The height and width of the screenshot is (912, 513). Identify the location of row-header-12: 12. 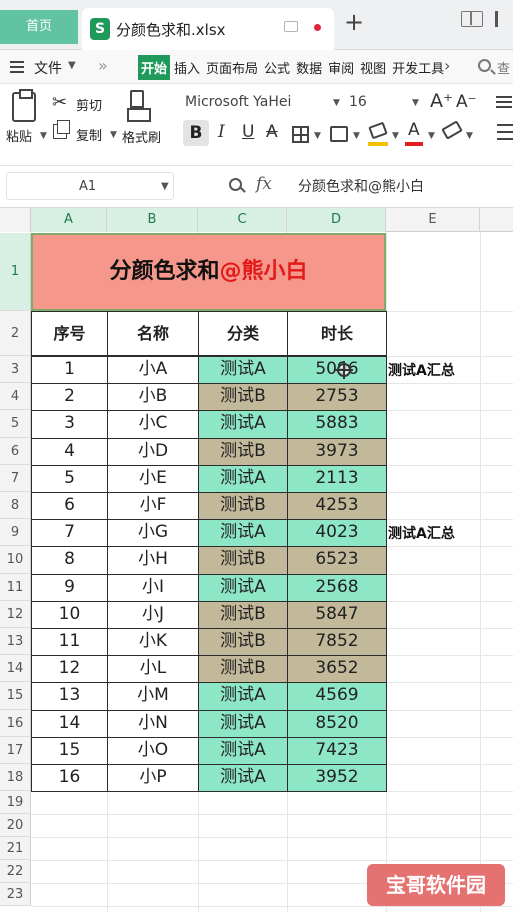
(15, 614).